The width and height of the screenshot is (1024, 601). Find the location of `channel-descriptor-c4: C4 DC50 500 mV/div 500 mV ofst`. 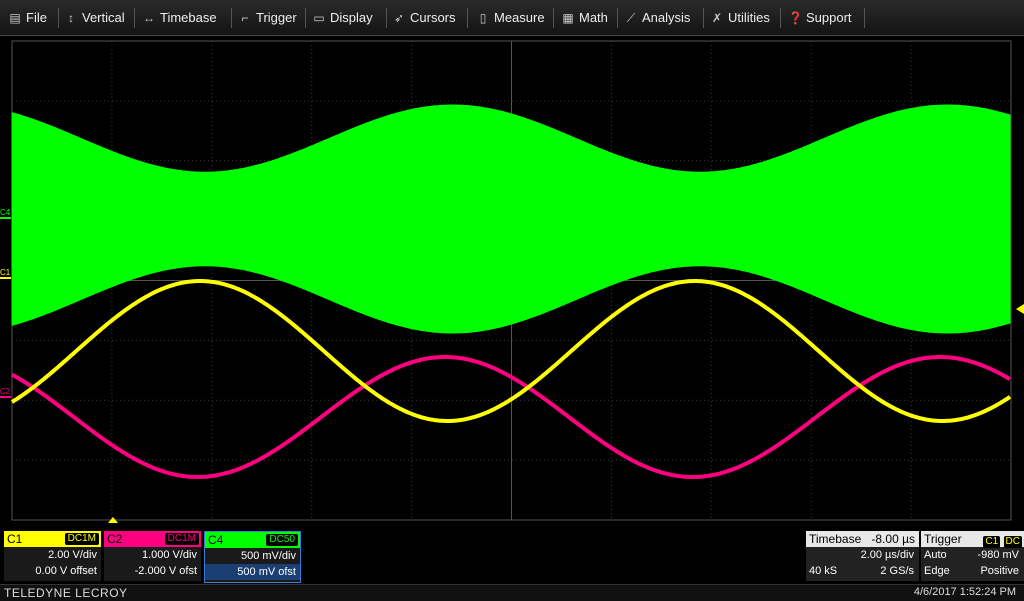

channel-descriptor-c4: C4 DC50 500 mV/div 500 mV ofst is located at coordinates (252, 557).